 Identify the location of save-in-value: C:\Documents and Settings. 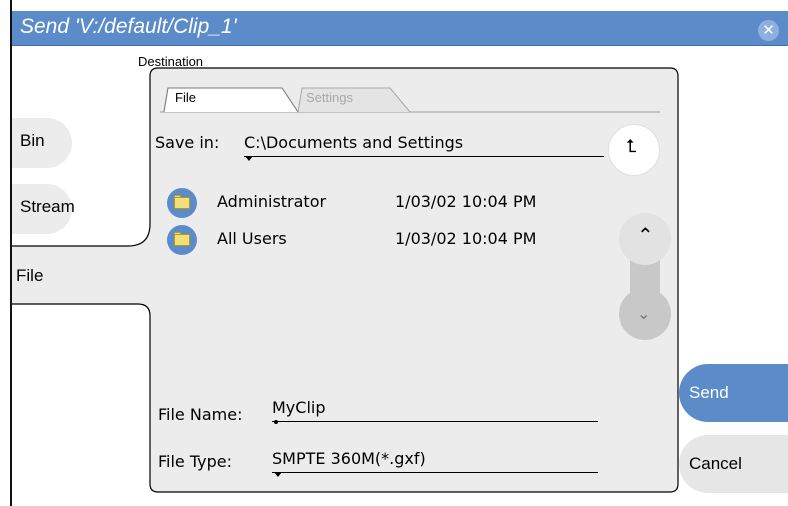
(354, 142).